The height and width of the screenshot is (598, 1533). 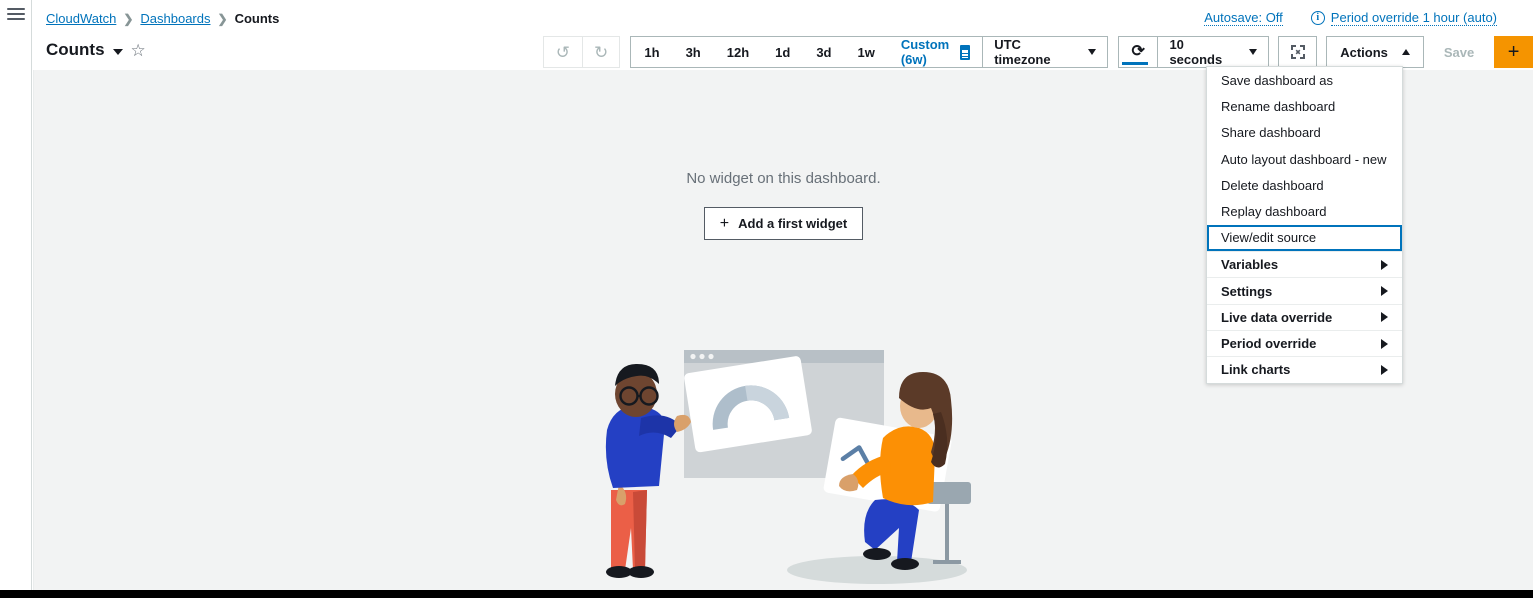 I want to click on bottom-strip, so click(x=766, y=594).